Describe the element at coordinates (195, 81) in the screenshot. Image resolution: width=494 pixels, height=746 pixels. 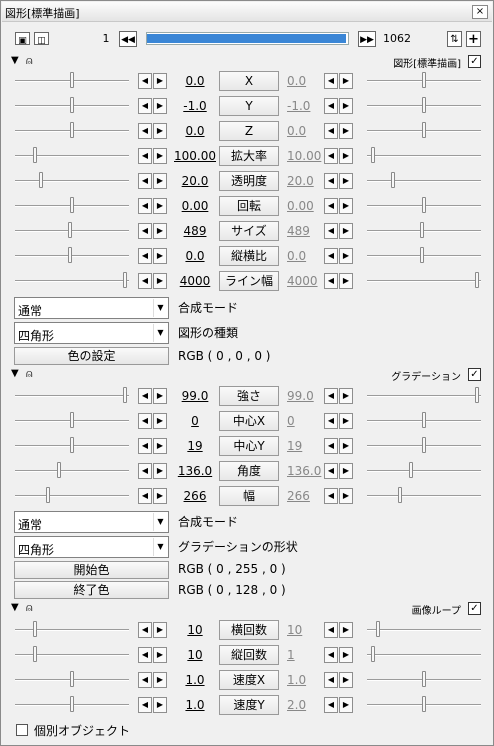
I see `start-value: 0.0` at that location.